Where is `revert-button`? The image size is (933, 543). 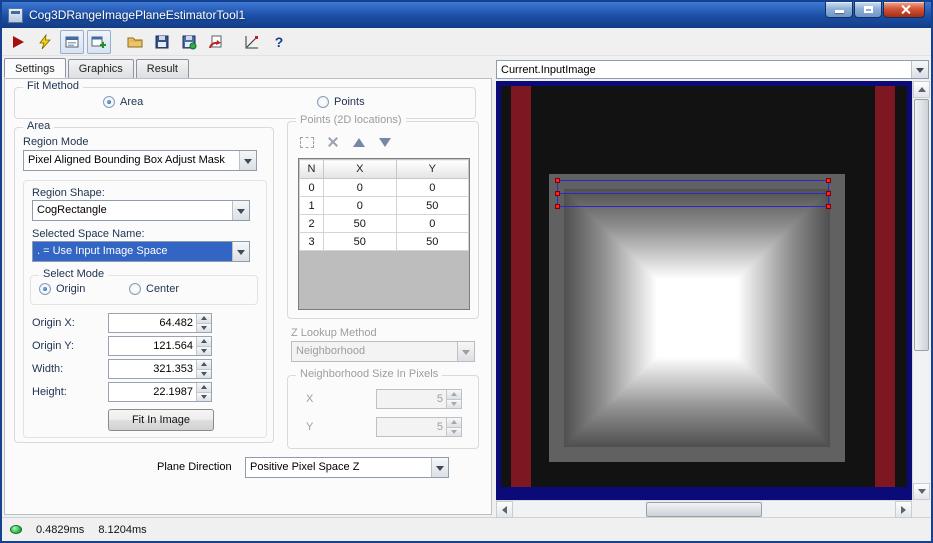
revert-button is located at coordinates (216, 42).